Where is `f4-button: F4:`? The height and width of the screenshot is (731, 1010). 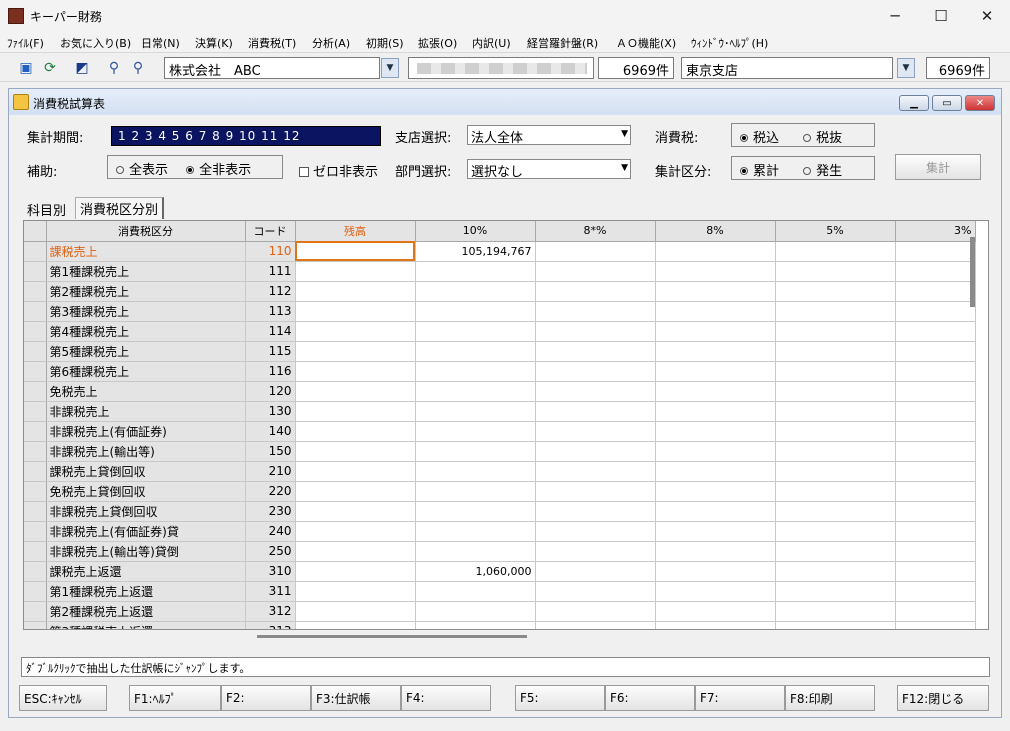 f4-button: F4: is located at coordinates (446, 698).